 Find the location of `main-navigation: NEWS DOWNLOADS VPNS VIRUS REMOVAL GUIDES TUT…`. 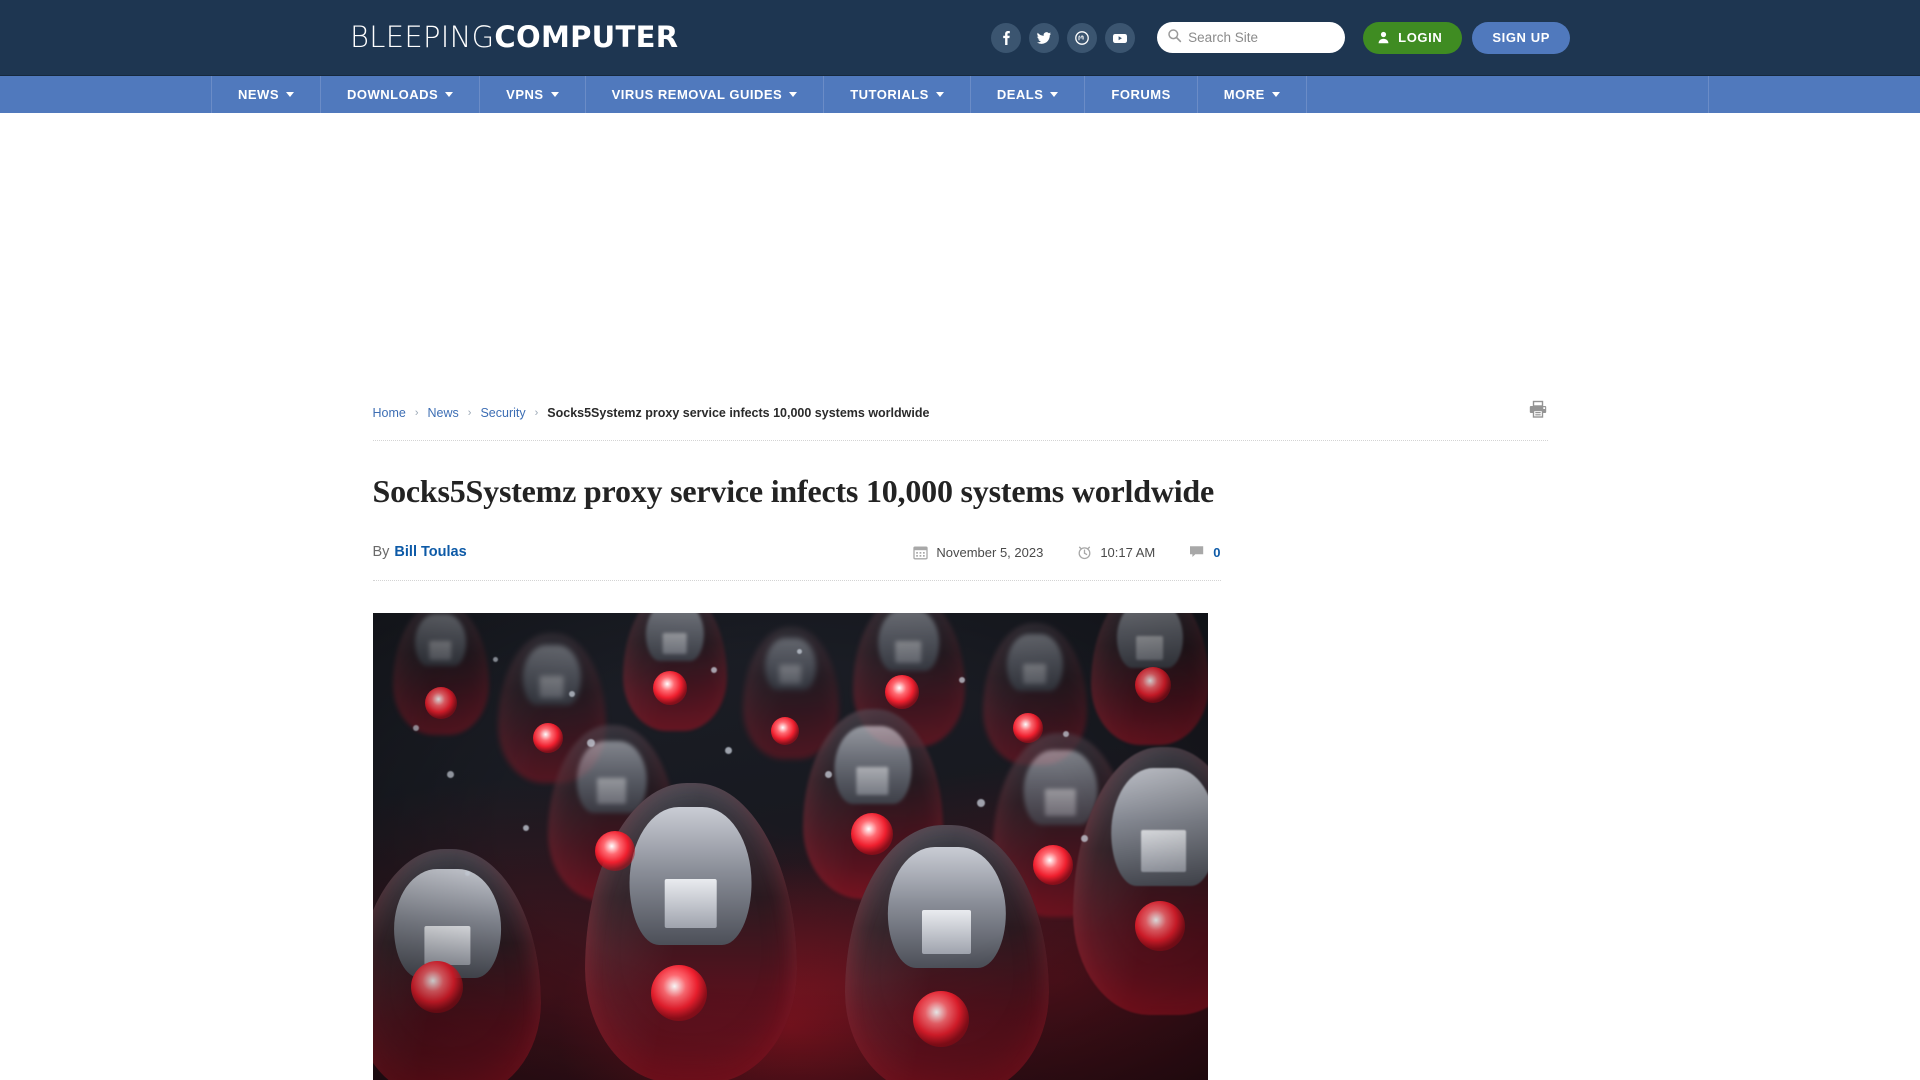

main-navigation: NEWS DOWNLOADS VPNS VIRUS REMOVAL GUIDES TUT… is located at coordinates (960, 94).